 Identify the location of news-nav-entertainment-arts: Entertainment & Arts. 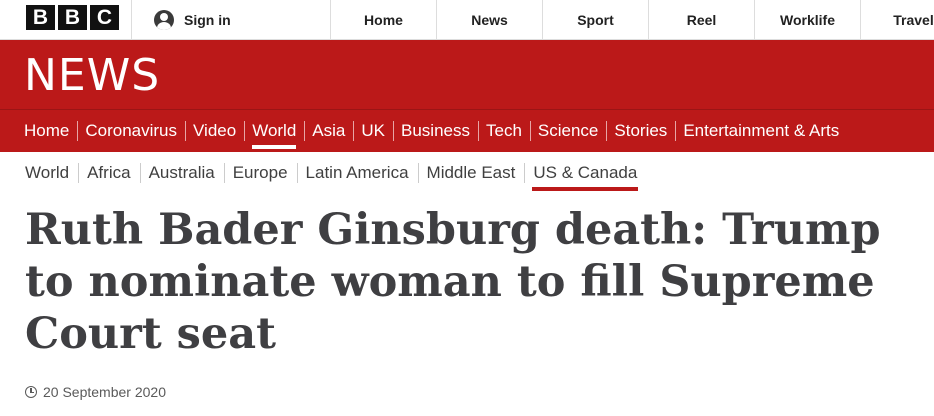
(761, 130).